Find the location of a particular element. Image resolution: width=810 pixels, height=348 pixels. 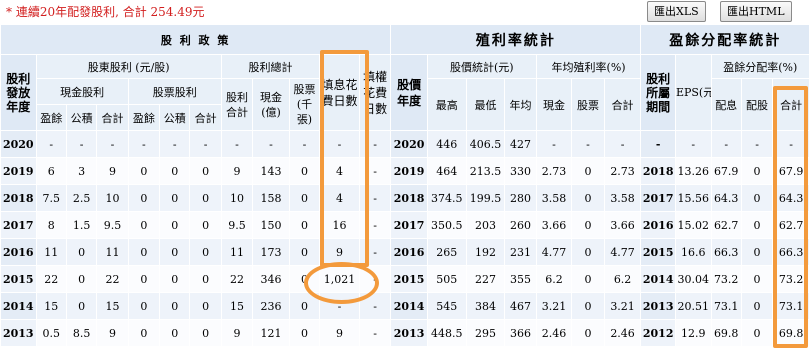

stock-earnings-header: 盈餘 is located at coordinates (144, 117).